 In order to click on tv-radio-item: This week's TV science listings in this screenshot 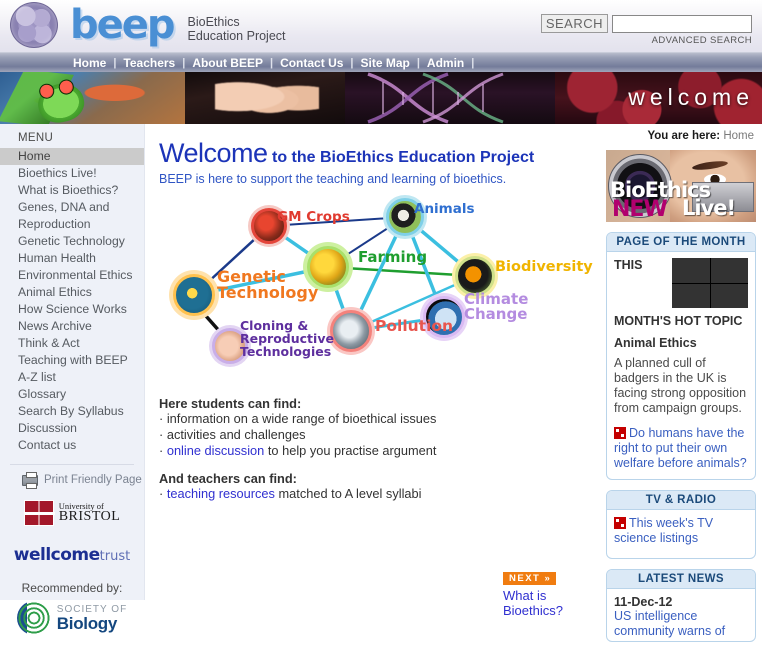, I will do `click(663, 530)`.